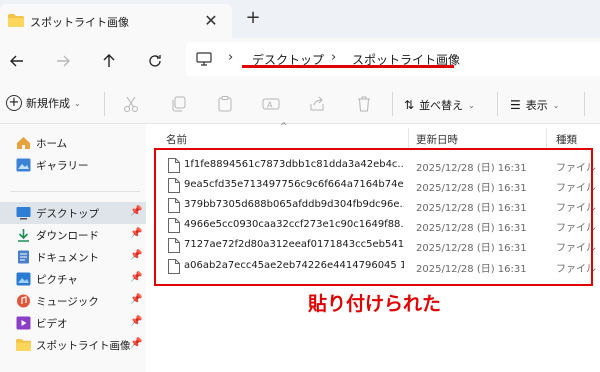  Describe the element at coordinates (437, 139) in the screenshot. I see `column-header-modified: 更新日時` at that location.